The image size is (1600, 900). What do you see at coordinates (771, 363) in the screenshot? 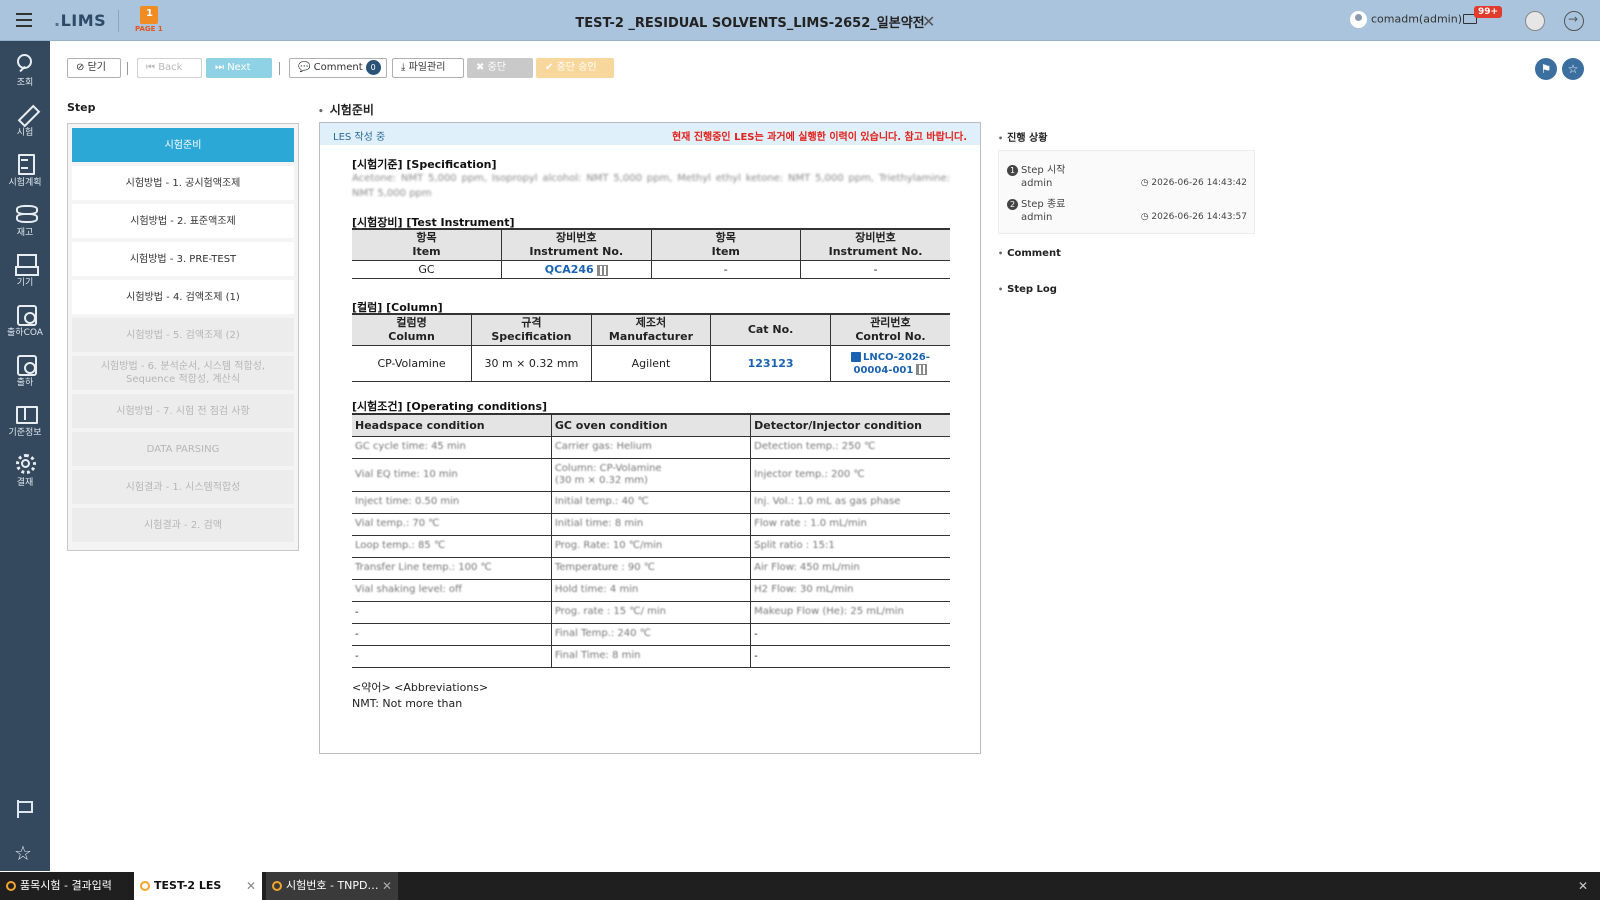
I see `cat-no-link: 123123` at bounding box center [771, 363].